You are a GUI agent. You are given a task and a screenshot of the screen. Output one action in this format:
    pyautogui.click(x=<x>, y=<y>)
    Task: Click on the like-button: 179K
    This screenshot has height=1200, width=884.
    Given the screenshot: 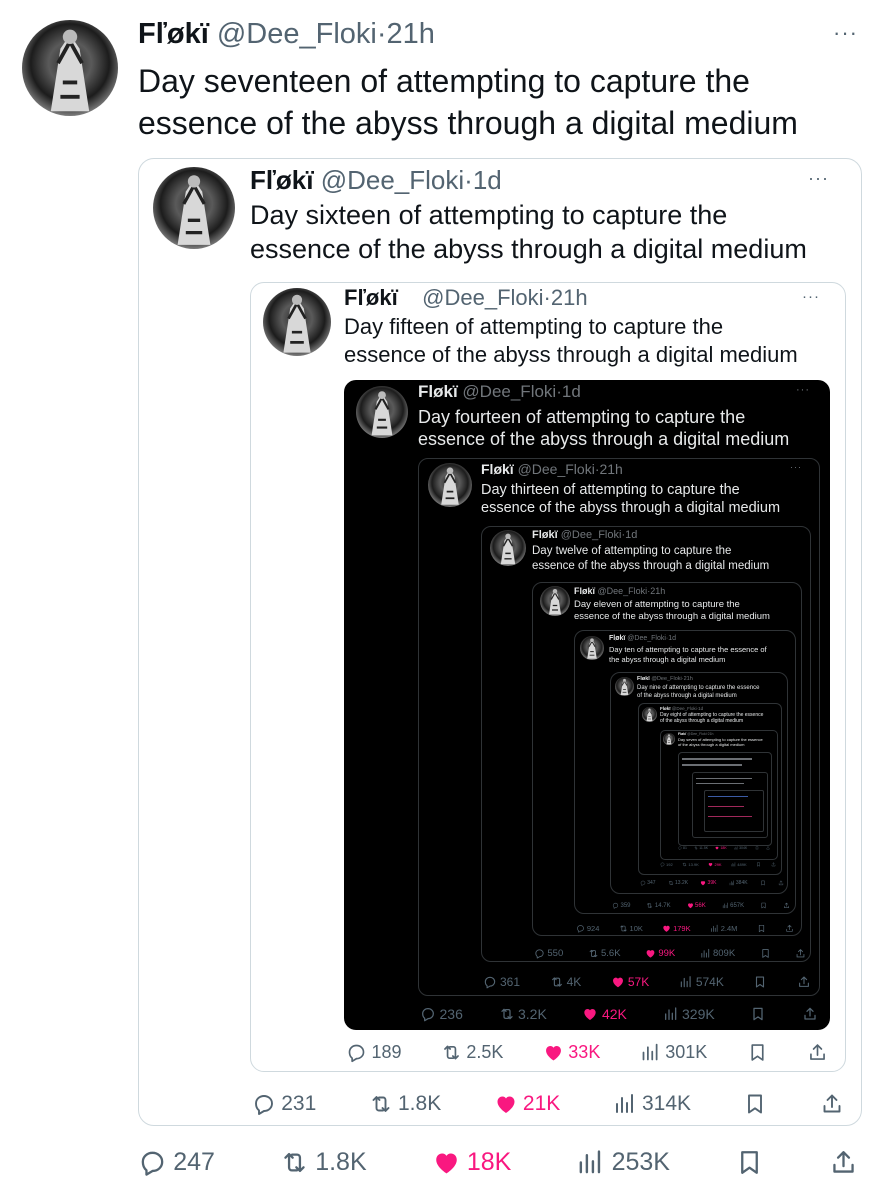 What is the action you would take?
    pyautogui.click(x=676, y=928)
    